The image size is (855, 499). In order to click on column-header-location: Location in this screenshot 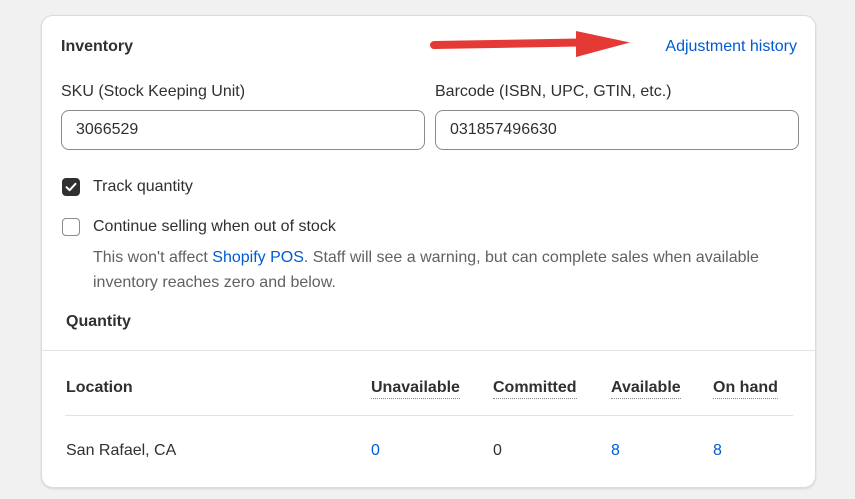, I will do `click(99, 387)`.